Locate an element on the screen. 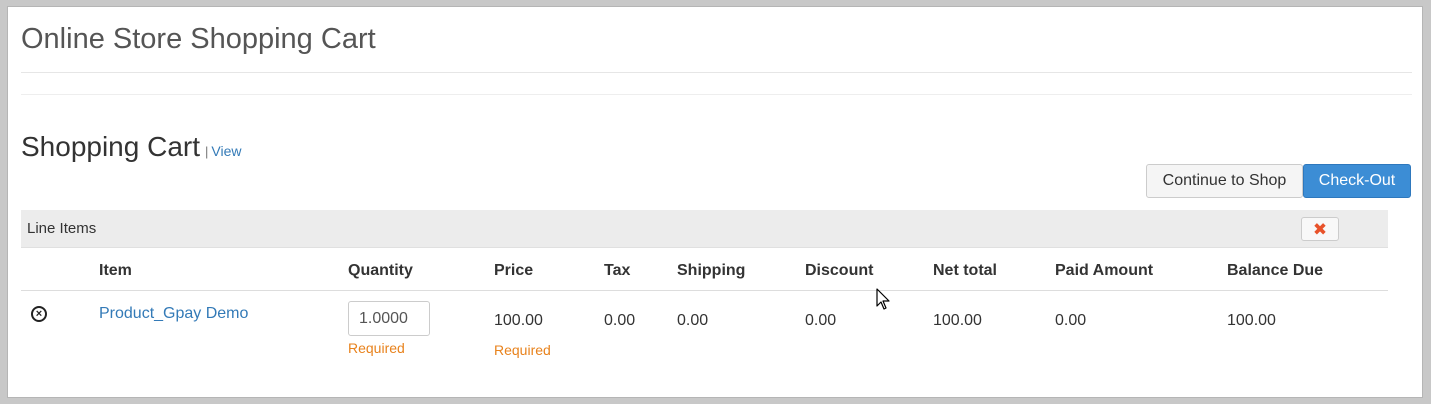 The height and width of the screenshot is (404, 1431). x-icon: ✖ is located at coordinates (1320, 229).